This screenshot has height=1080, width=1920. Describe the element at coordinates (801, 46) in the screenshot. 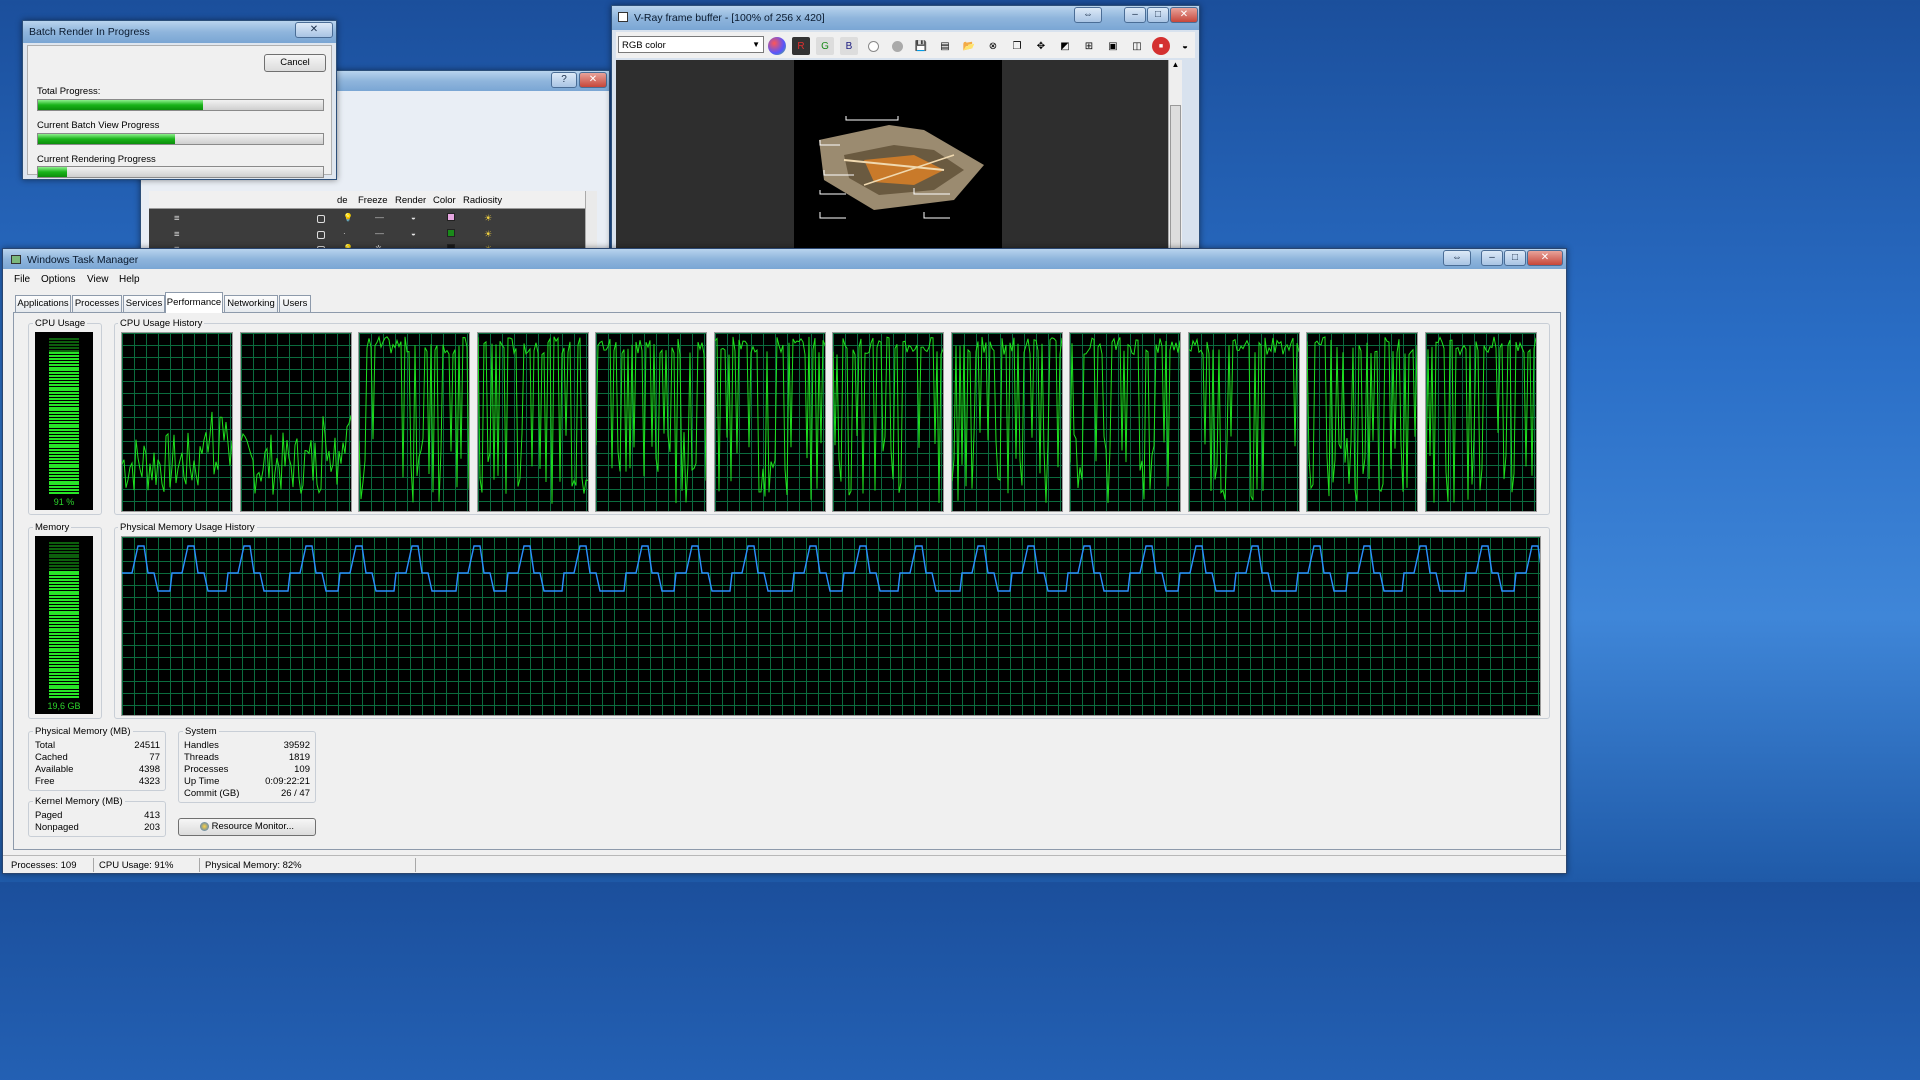

I see `red-channel-button: R` at that location.